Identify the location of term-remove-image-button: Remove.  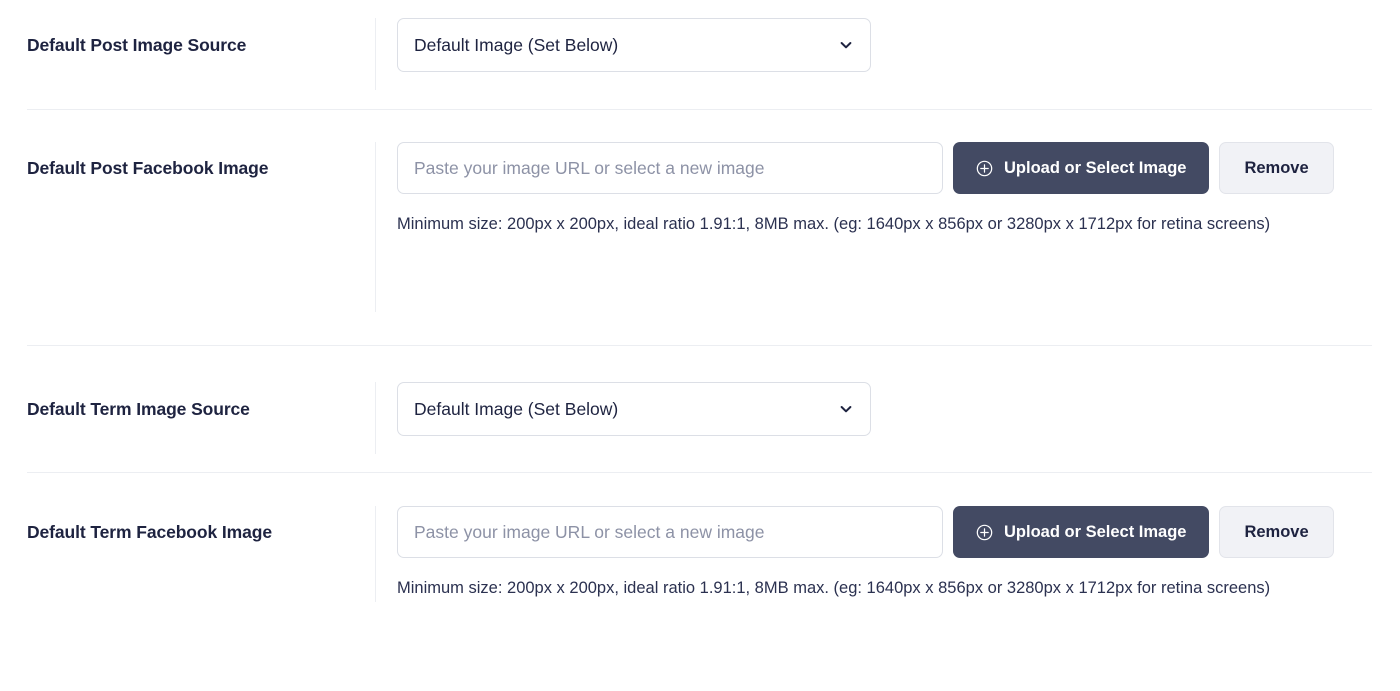
(1276, 532).